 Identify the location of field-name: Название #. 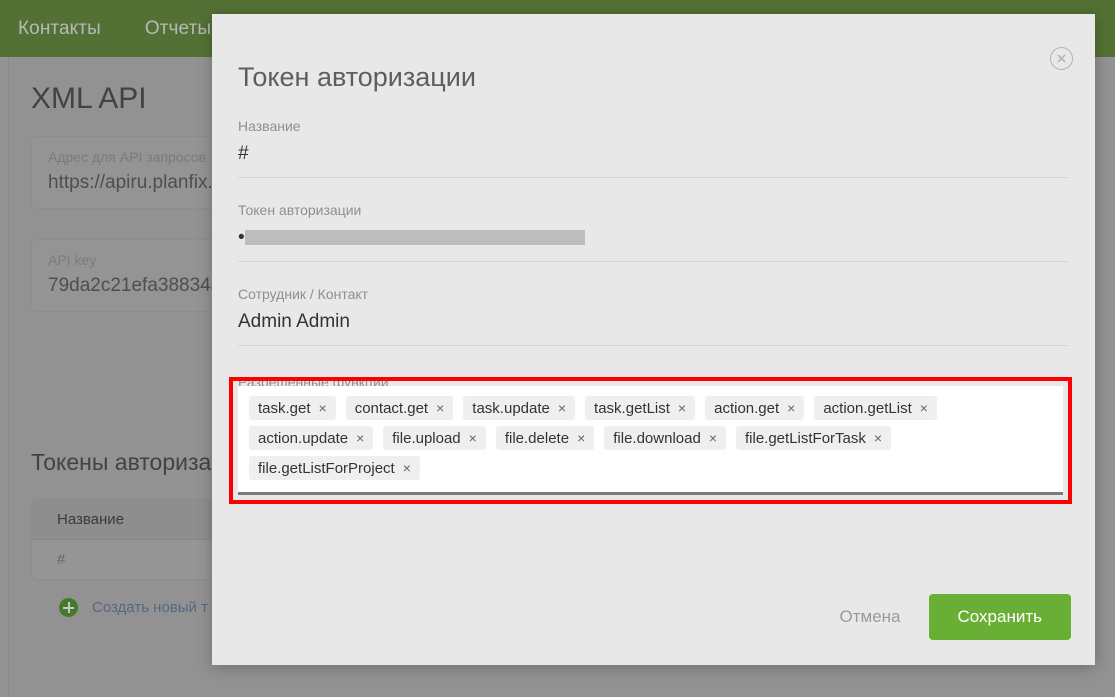
(653, 148).